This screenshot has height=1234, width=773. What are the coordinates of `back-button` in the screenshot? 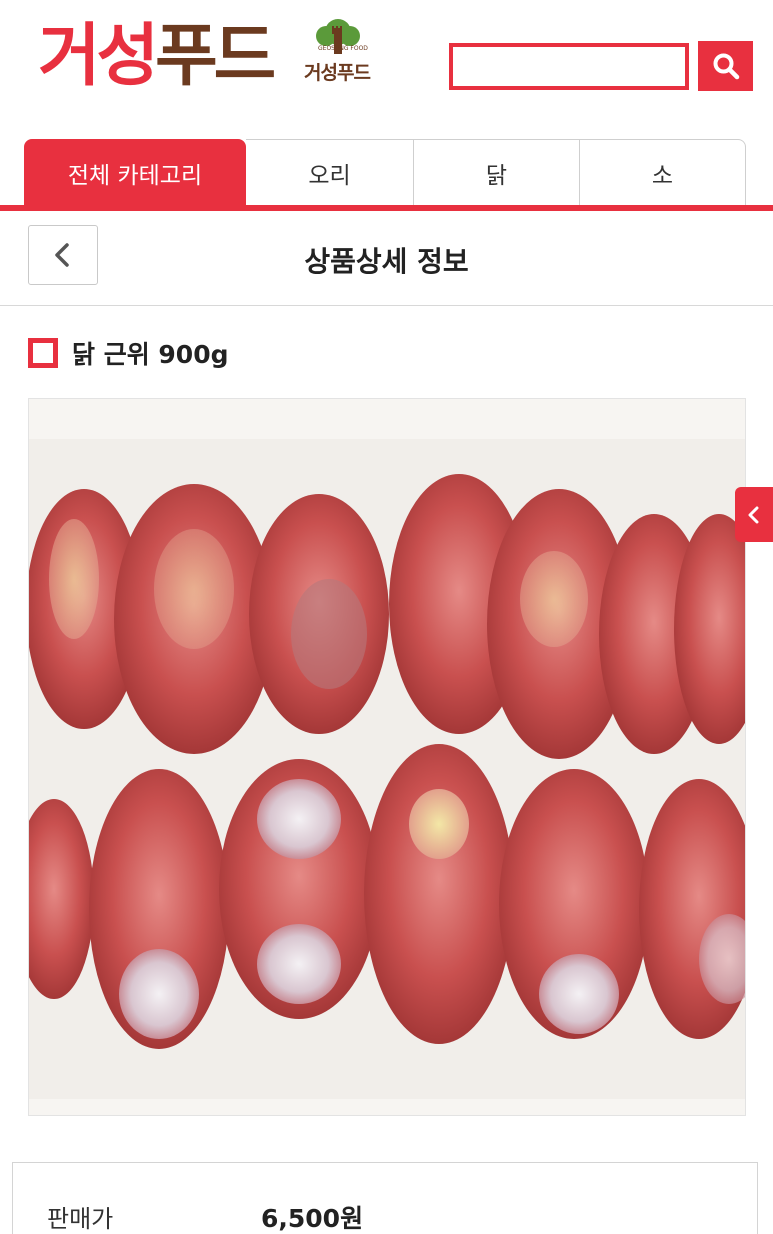 It's located at (63, 255).